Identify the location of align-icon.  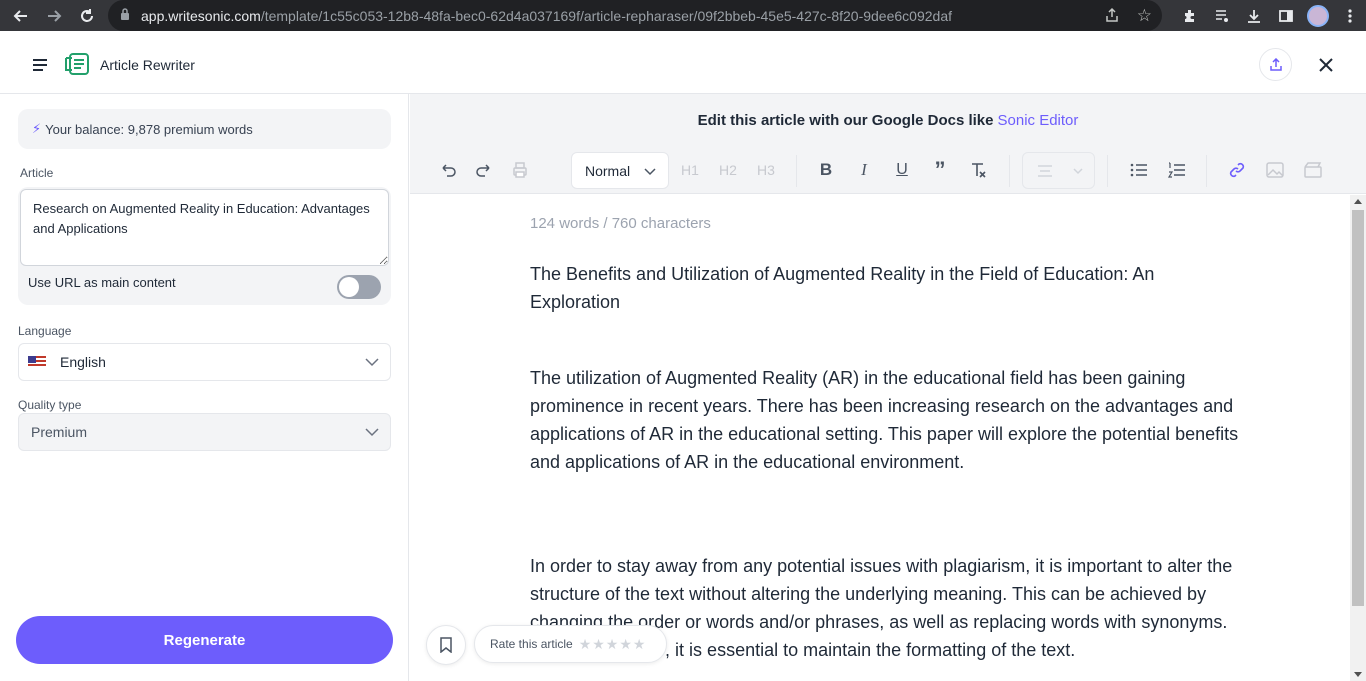
(1045, 171).